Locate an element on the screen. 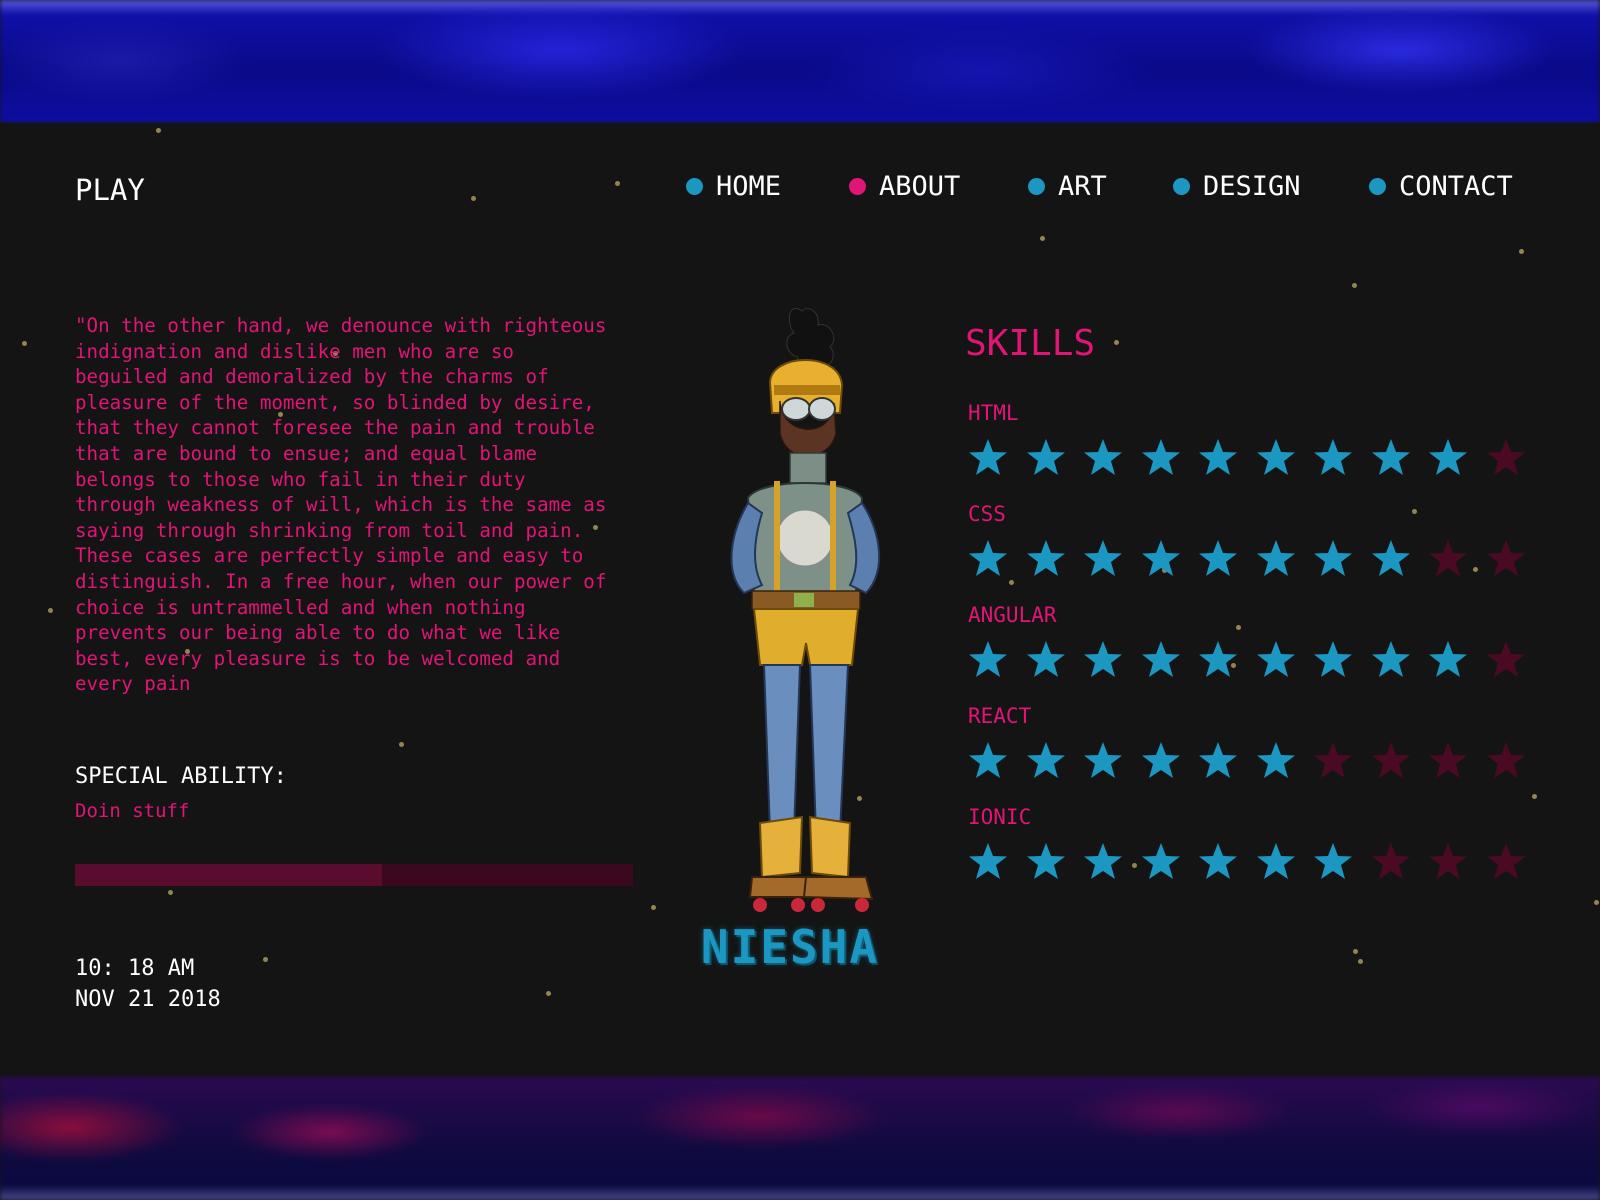  nav-art-label: ART is located at coordinates (1082, 186).